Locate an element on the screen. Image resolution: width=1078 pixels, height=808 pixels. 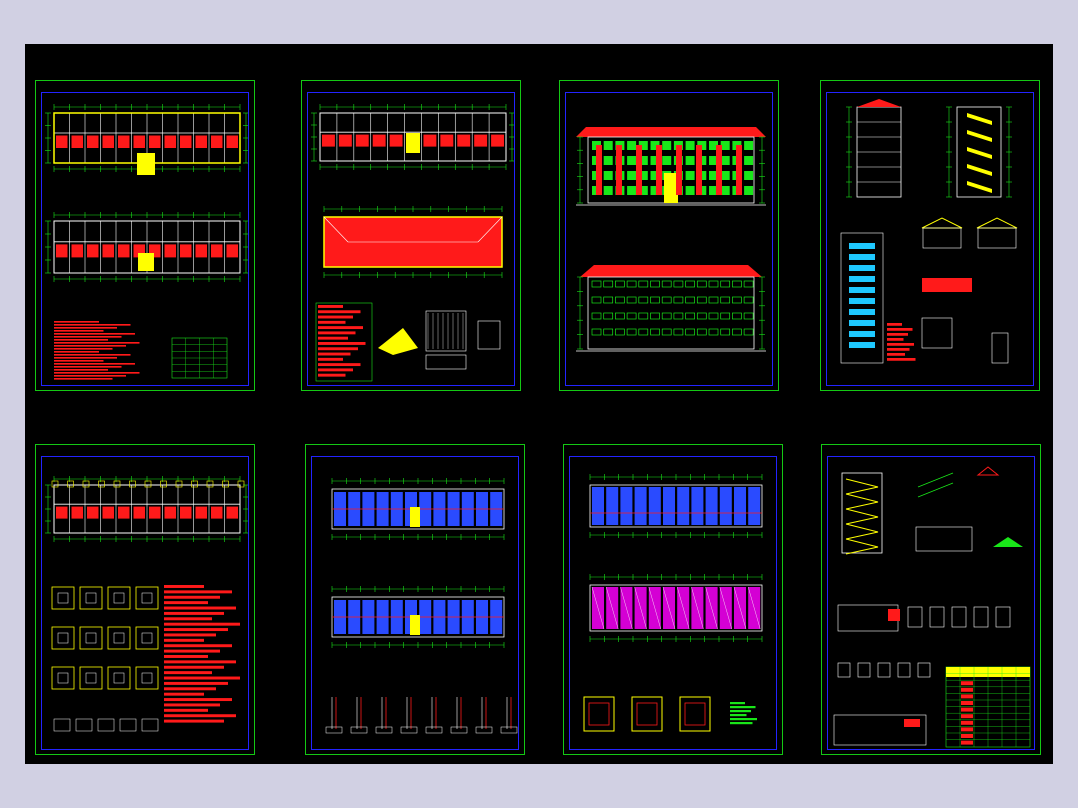
sheet-foundation-plan is located at coordinates (145, 599).